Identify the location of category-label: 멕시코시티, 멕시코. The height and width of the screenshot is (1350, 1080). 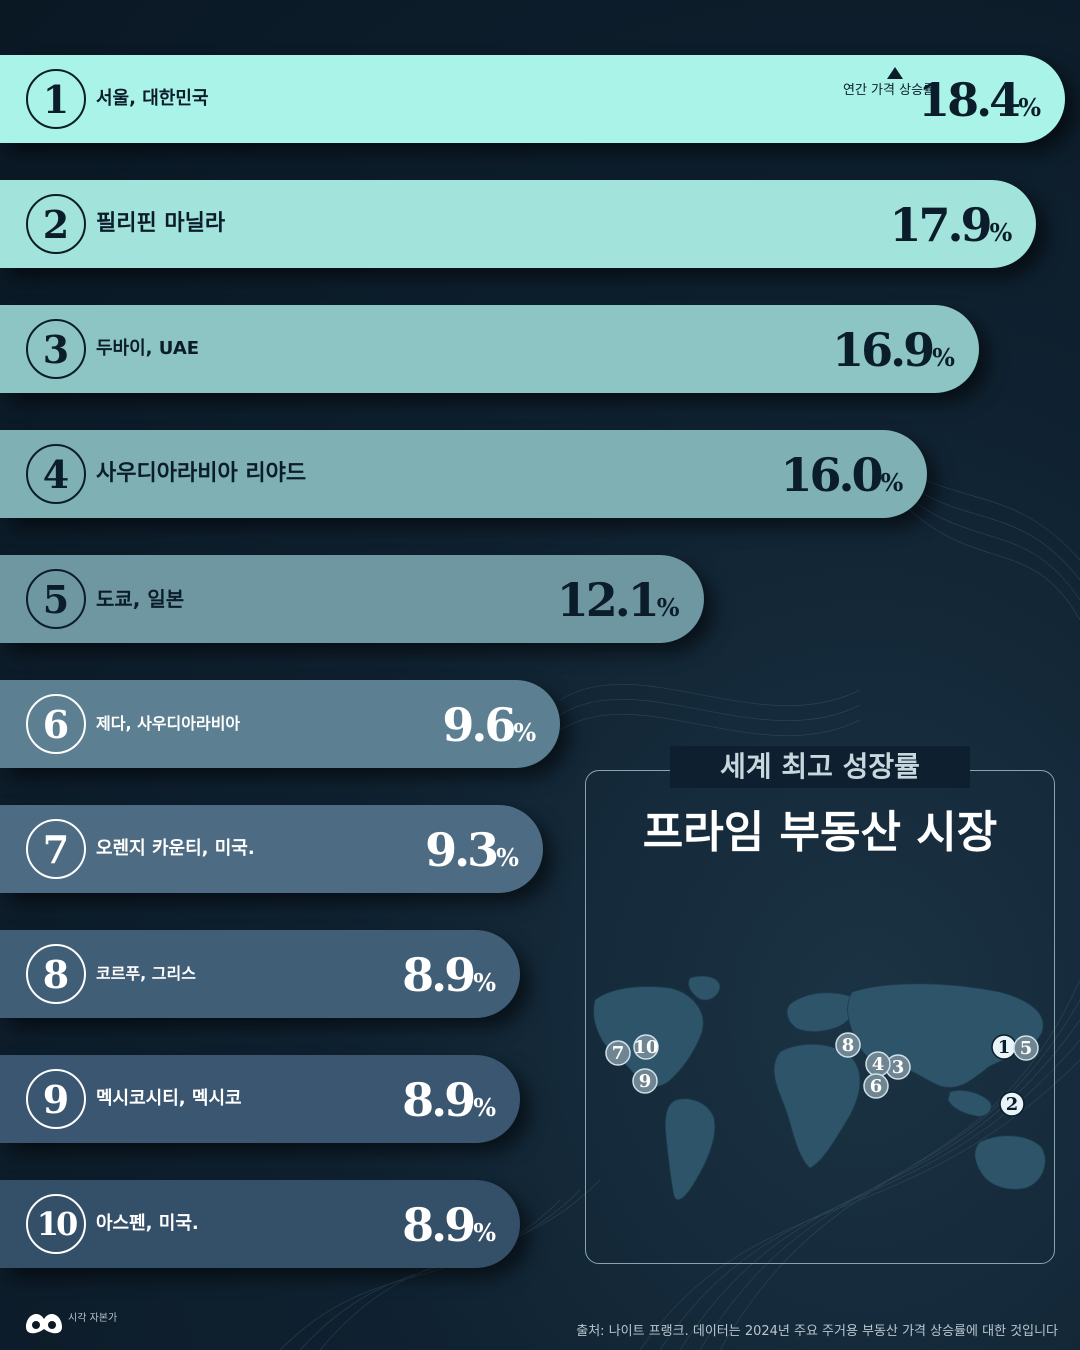
(169, 1098).